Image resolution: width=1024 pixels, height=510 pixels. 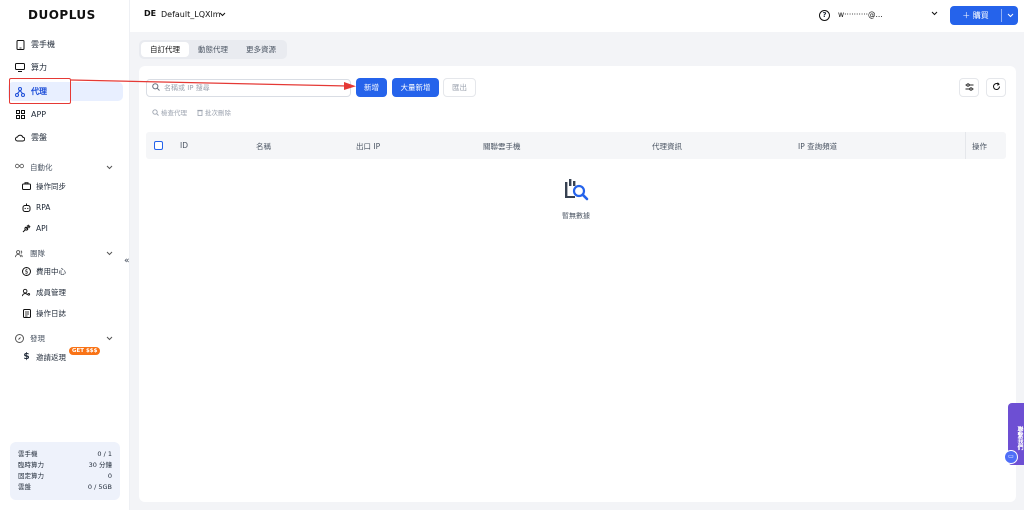 What do you see at coordinates (19, 253) in the screenshot?
I see `users-icon` at bounding box center [19, 253].